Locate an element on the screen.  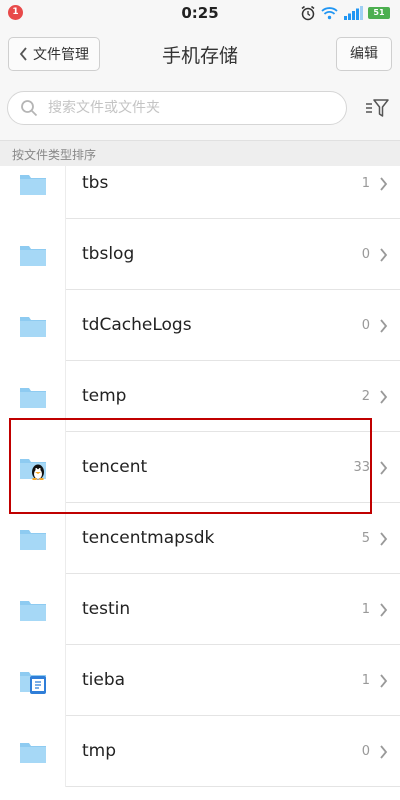
back-button: 文件管理 is located at coordinates (54, 54).